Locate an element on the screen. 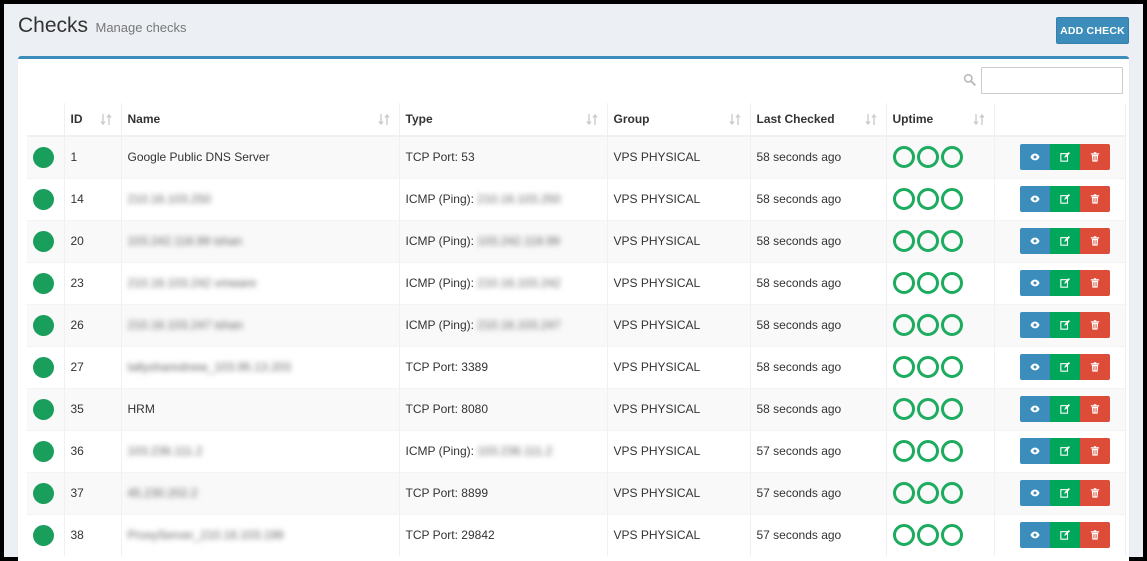 The width and height of the screenshot is (1147, 561). column-header-type: Type is located at coordinates (503, 120).